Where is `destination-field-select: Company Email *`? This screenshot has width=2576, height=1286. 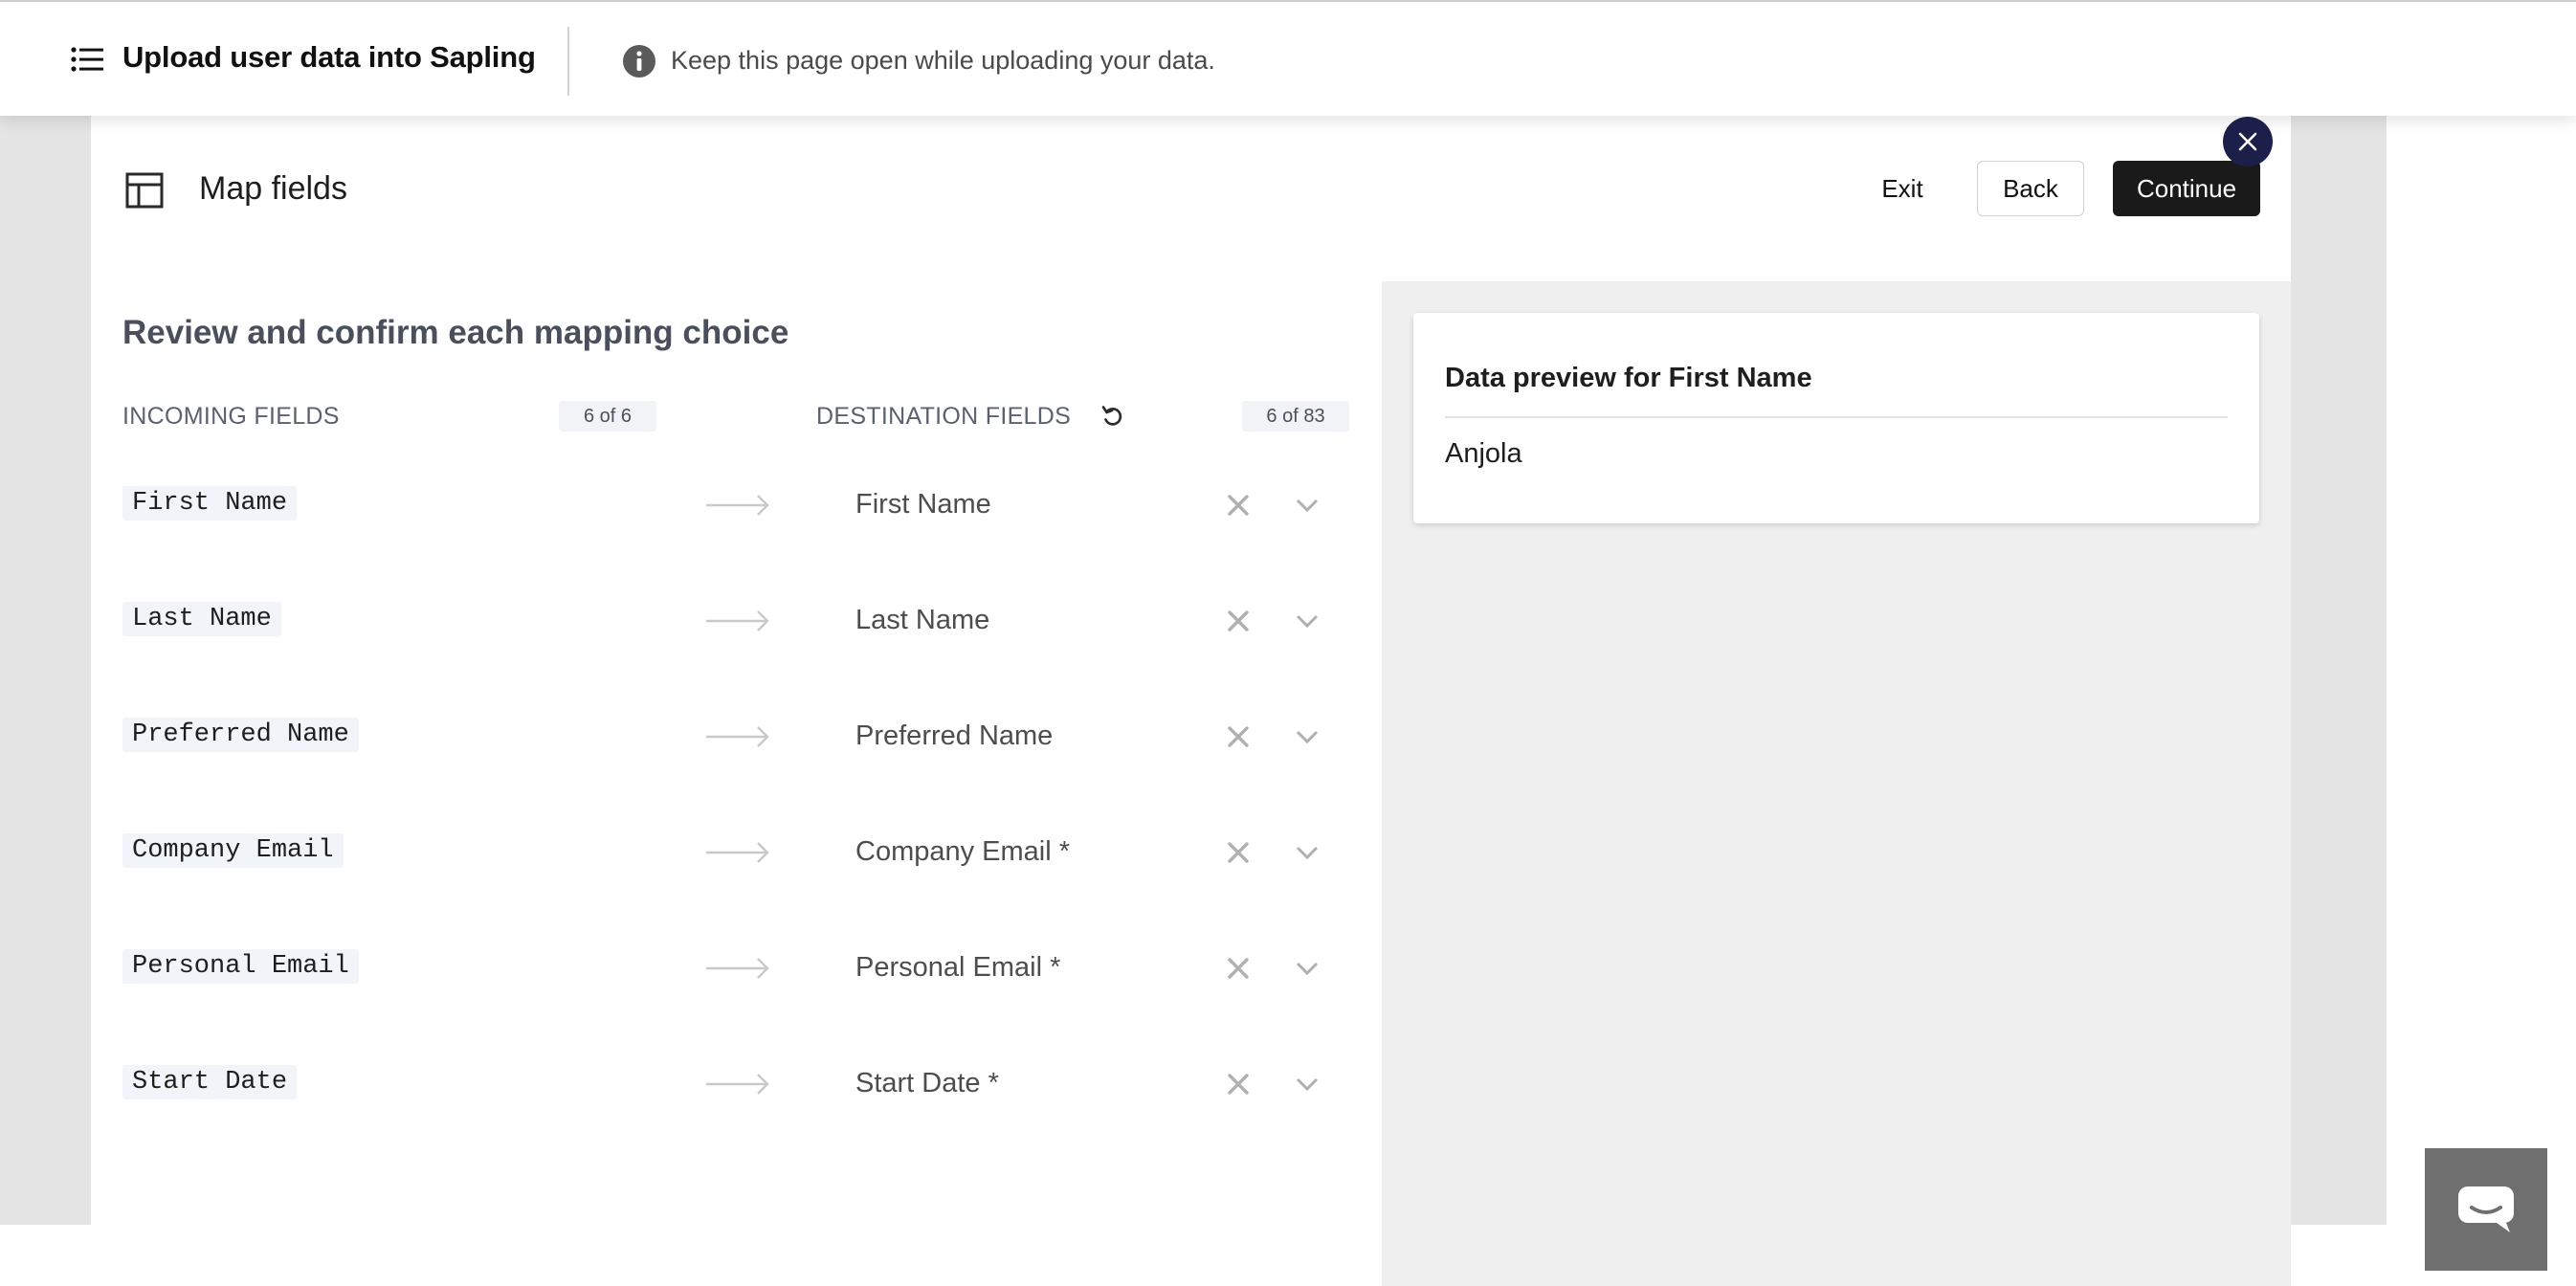
destination-field-select: Company Email * is located at coordinates (1089, 853).